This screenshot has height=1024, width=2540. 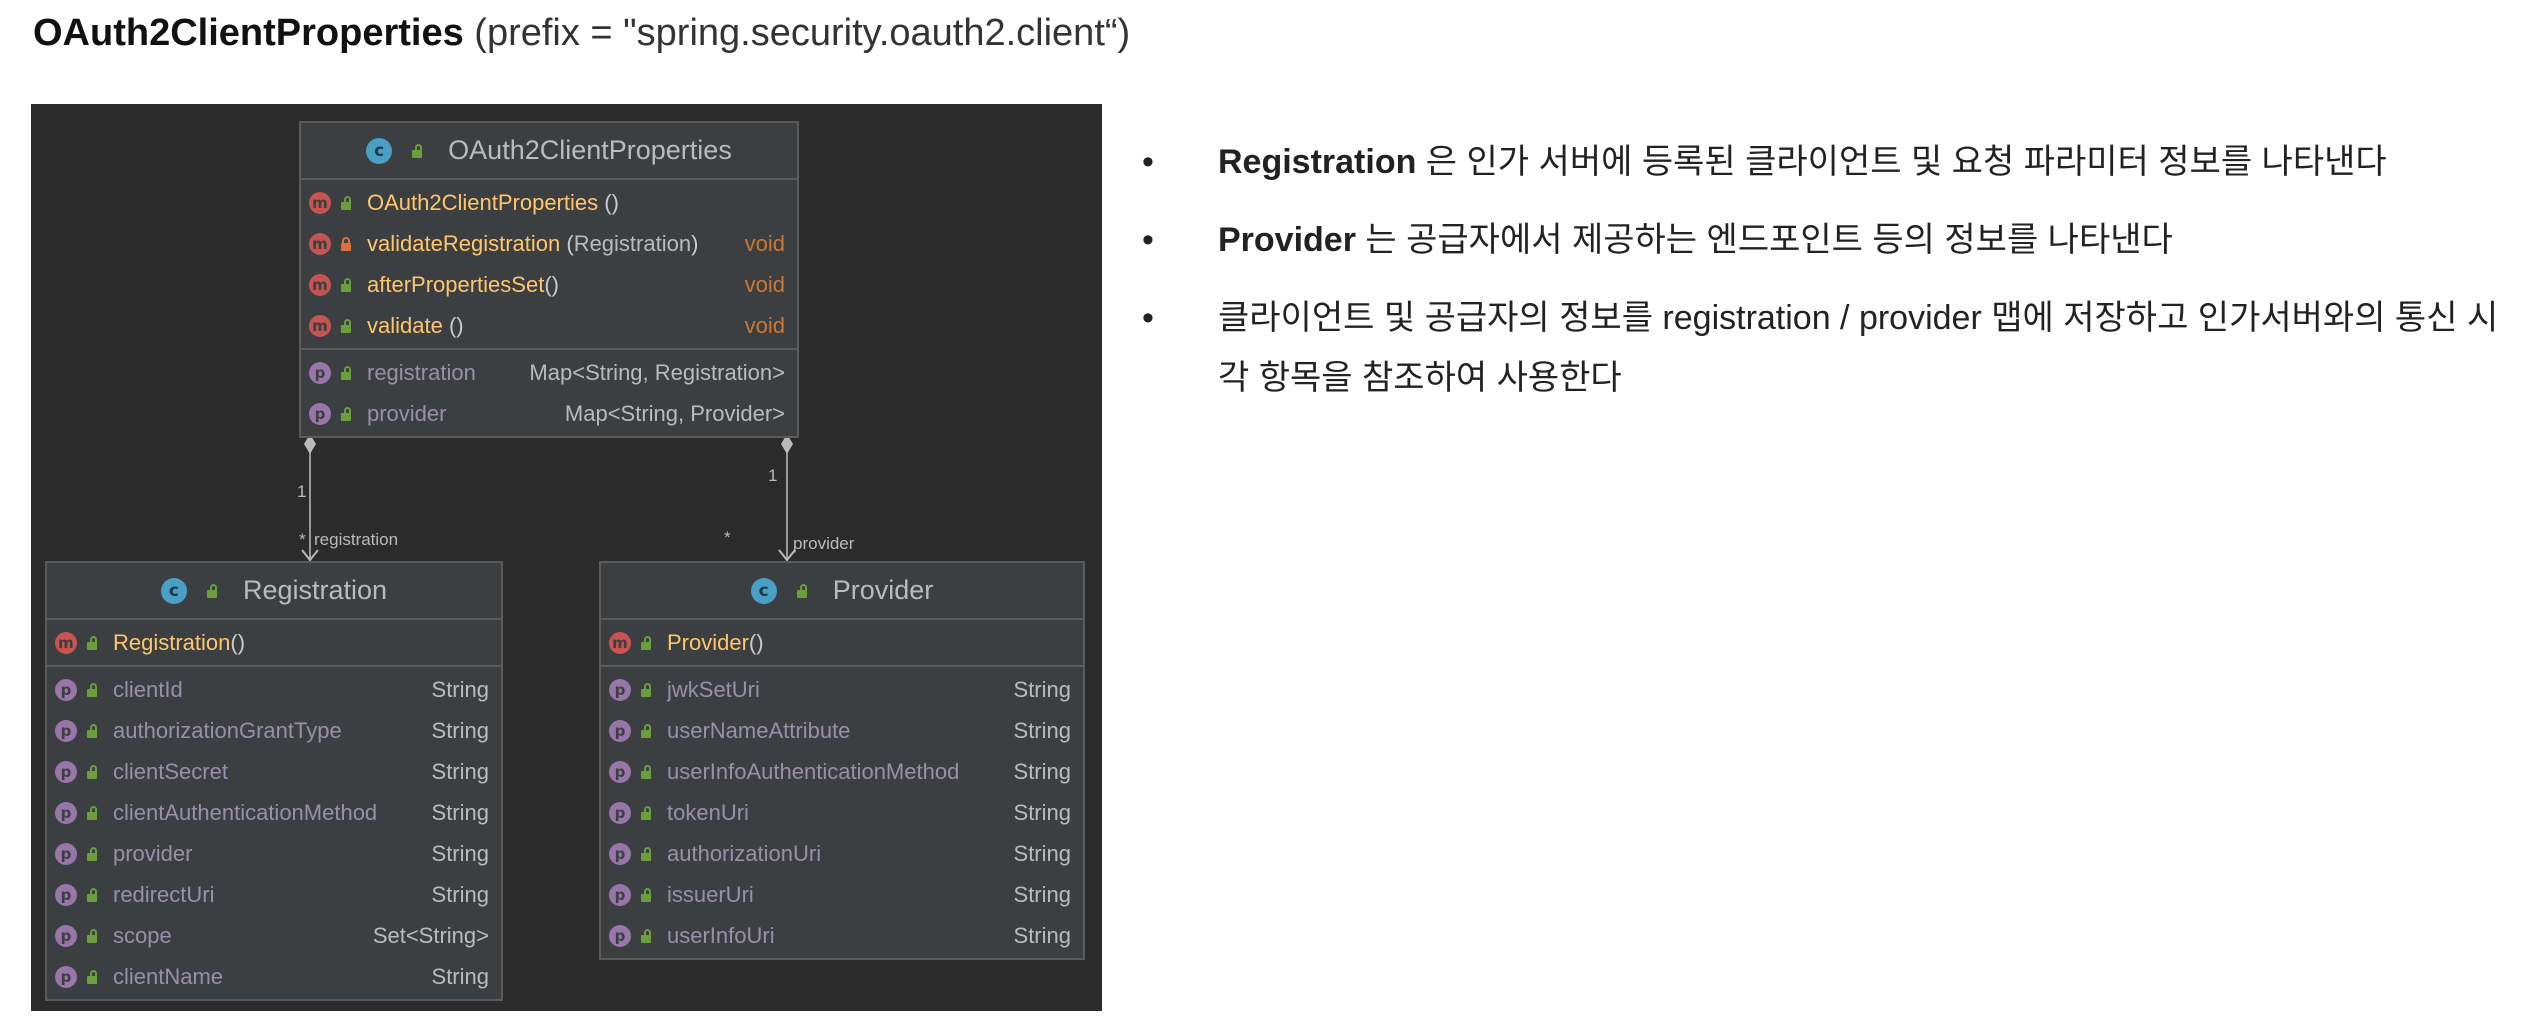 I want to click on property-type: Map<String, Provider>, so click(x=674, y=413).